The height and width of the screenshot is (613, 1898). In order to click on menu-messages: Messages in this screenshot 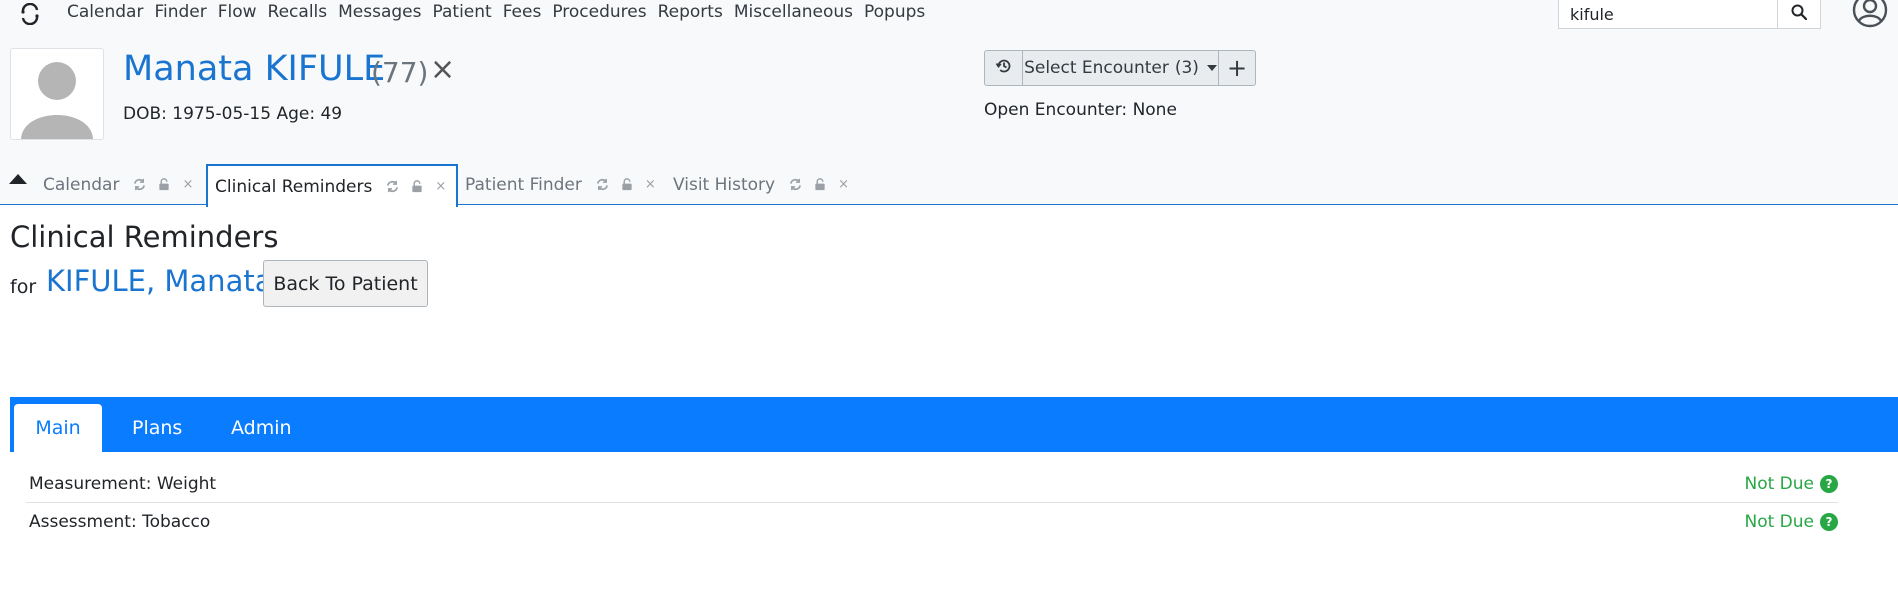, I will do `click(379, 12)`.